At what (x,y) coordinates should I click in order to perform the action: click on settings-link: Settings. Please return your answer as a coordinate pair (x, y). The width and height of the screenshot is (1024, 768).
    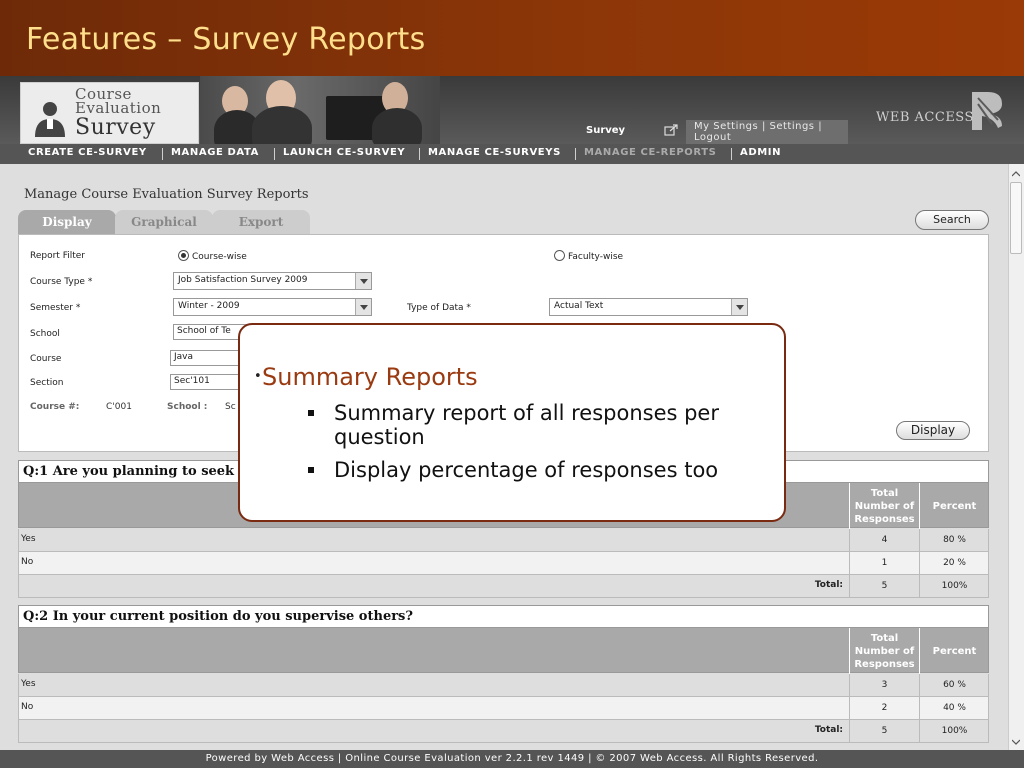
    Looking at the image, I should click on (792, 126).